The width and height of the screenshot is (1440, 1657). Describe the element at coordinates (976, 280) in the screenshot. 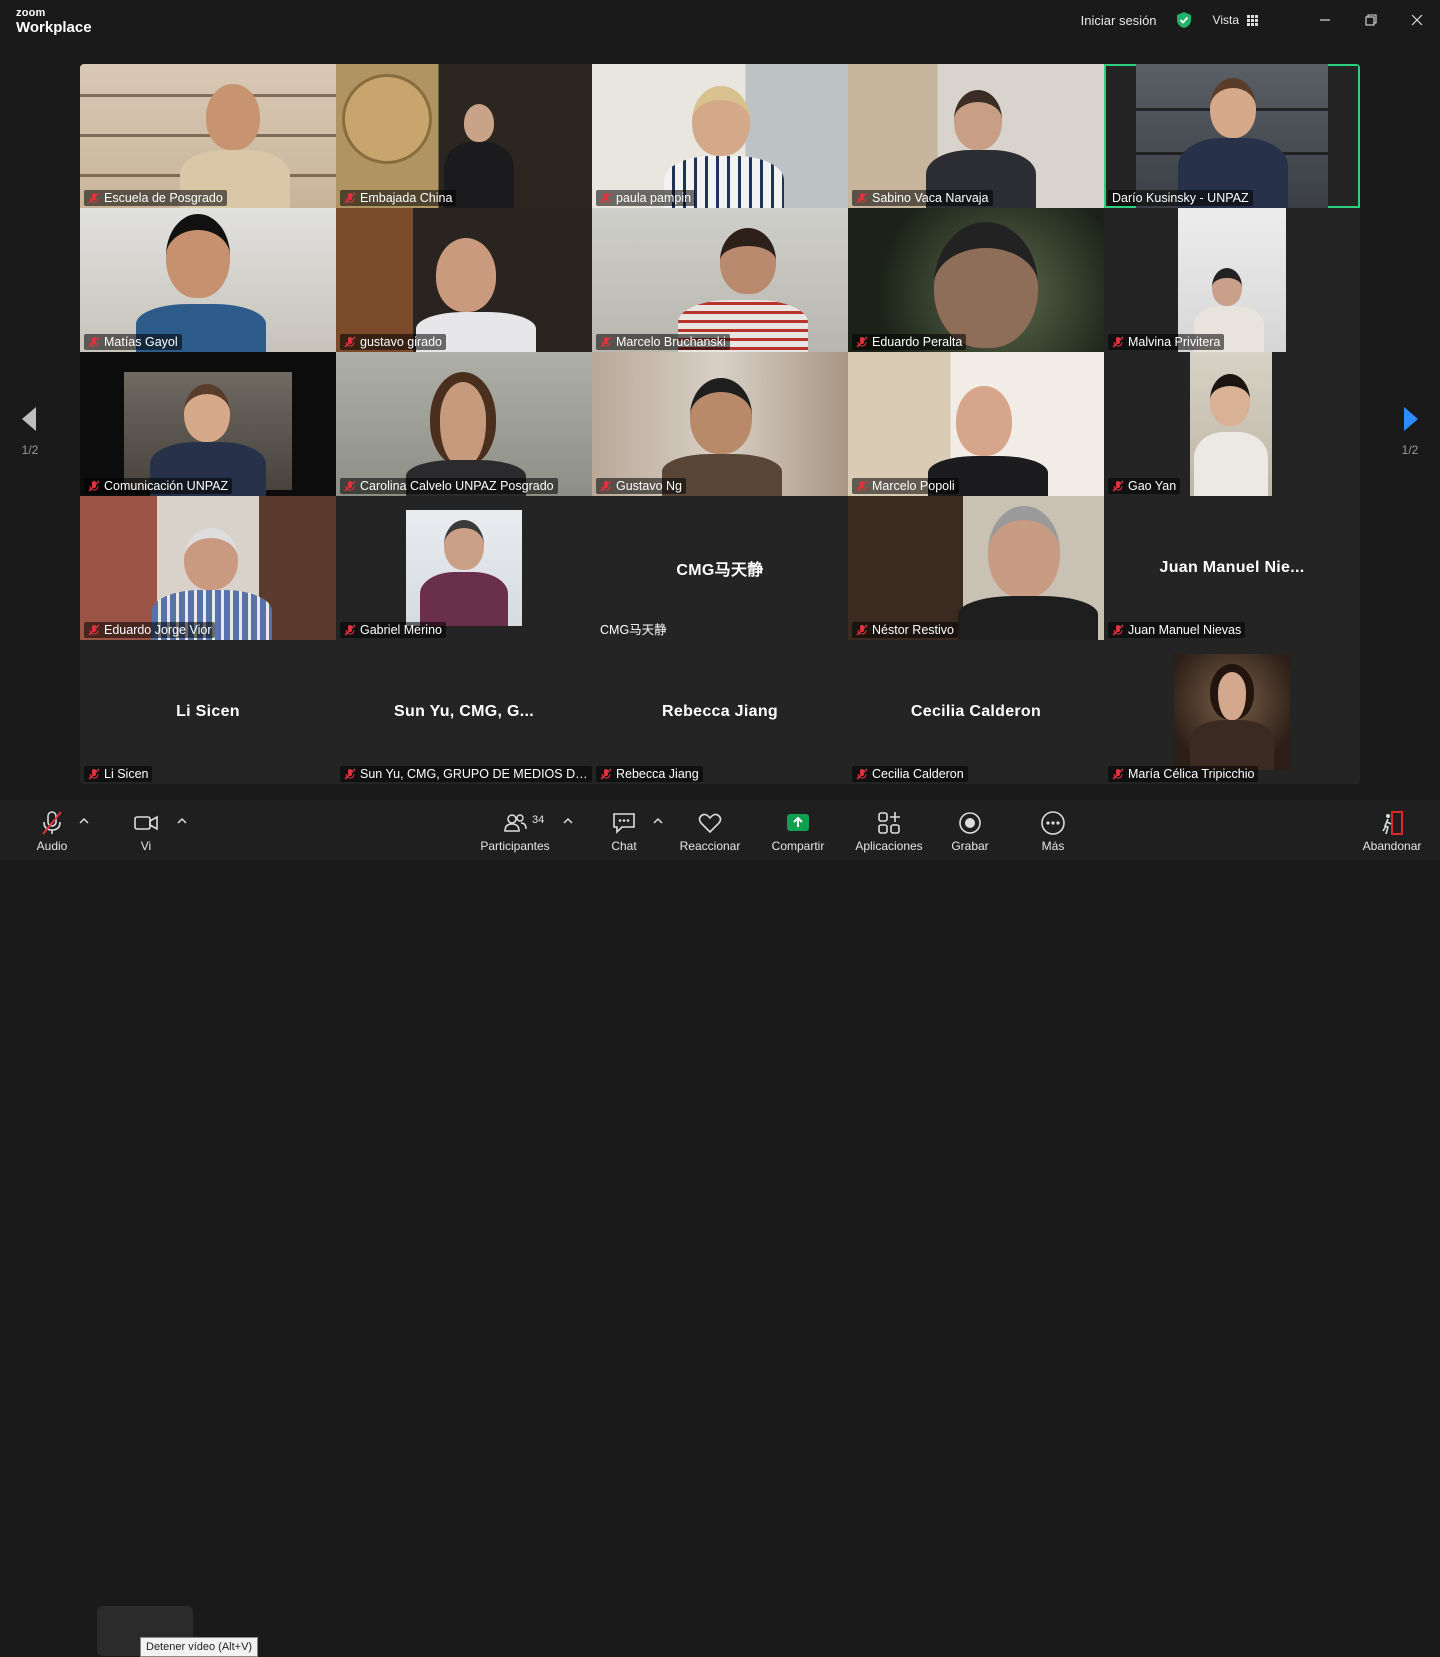

I see `participant-tile: Eduardo Peralta` at that location.